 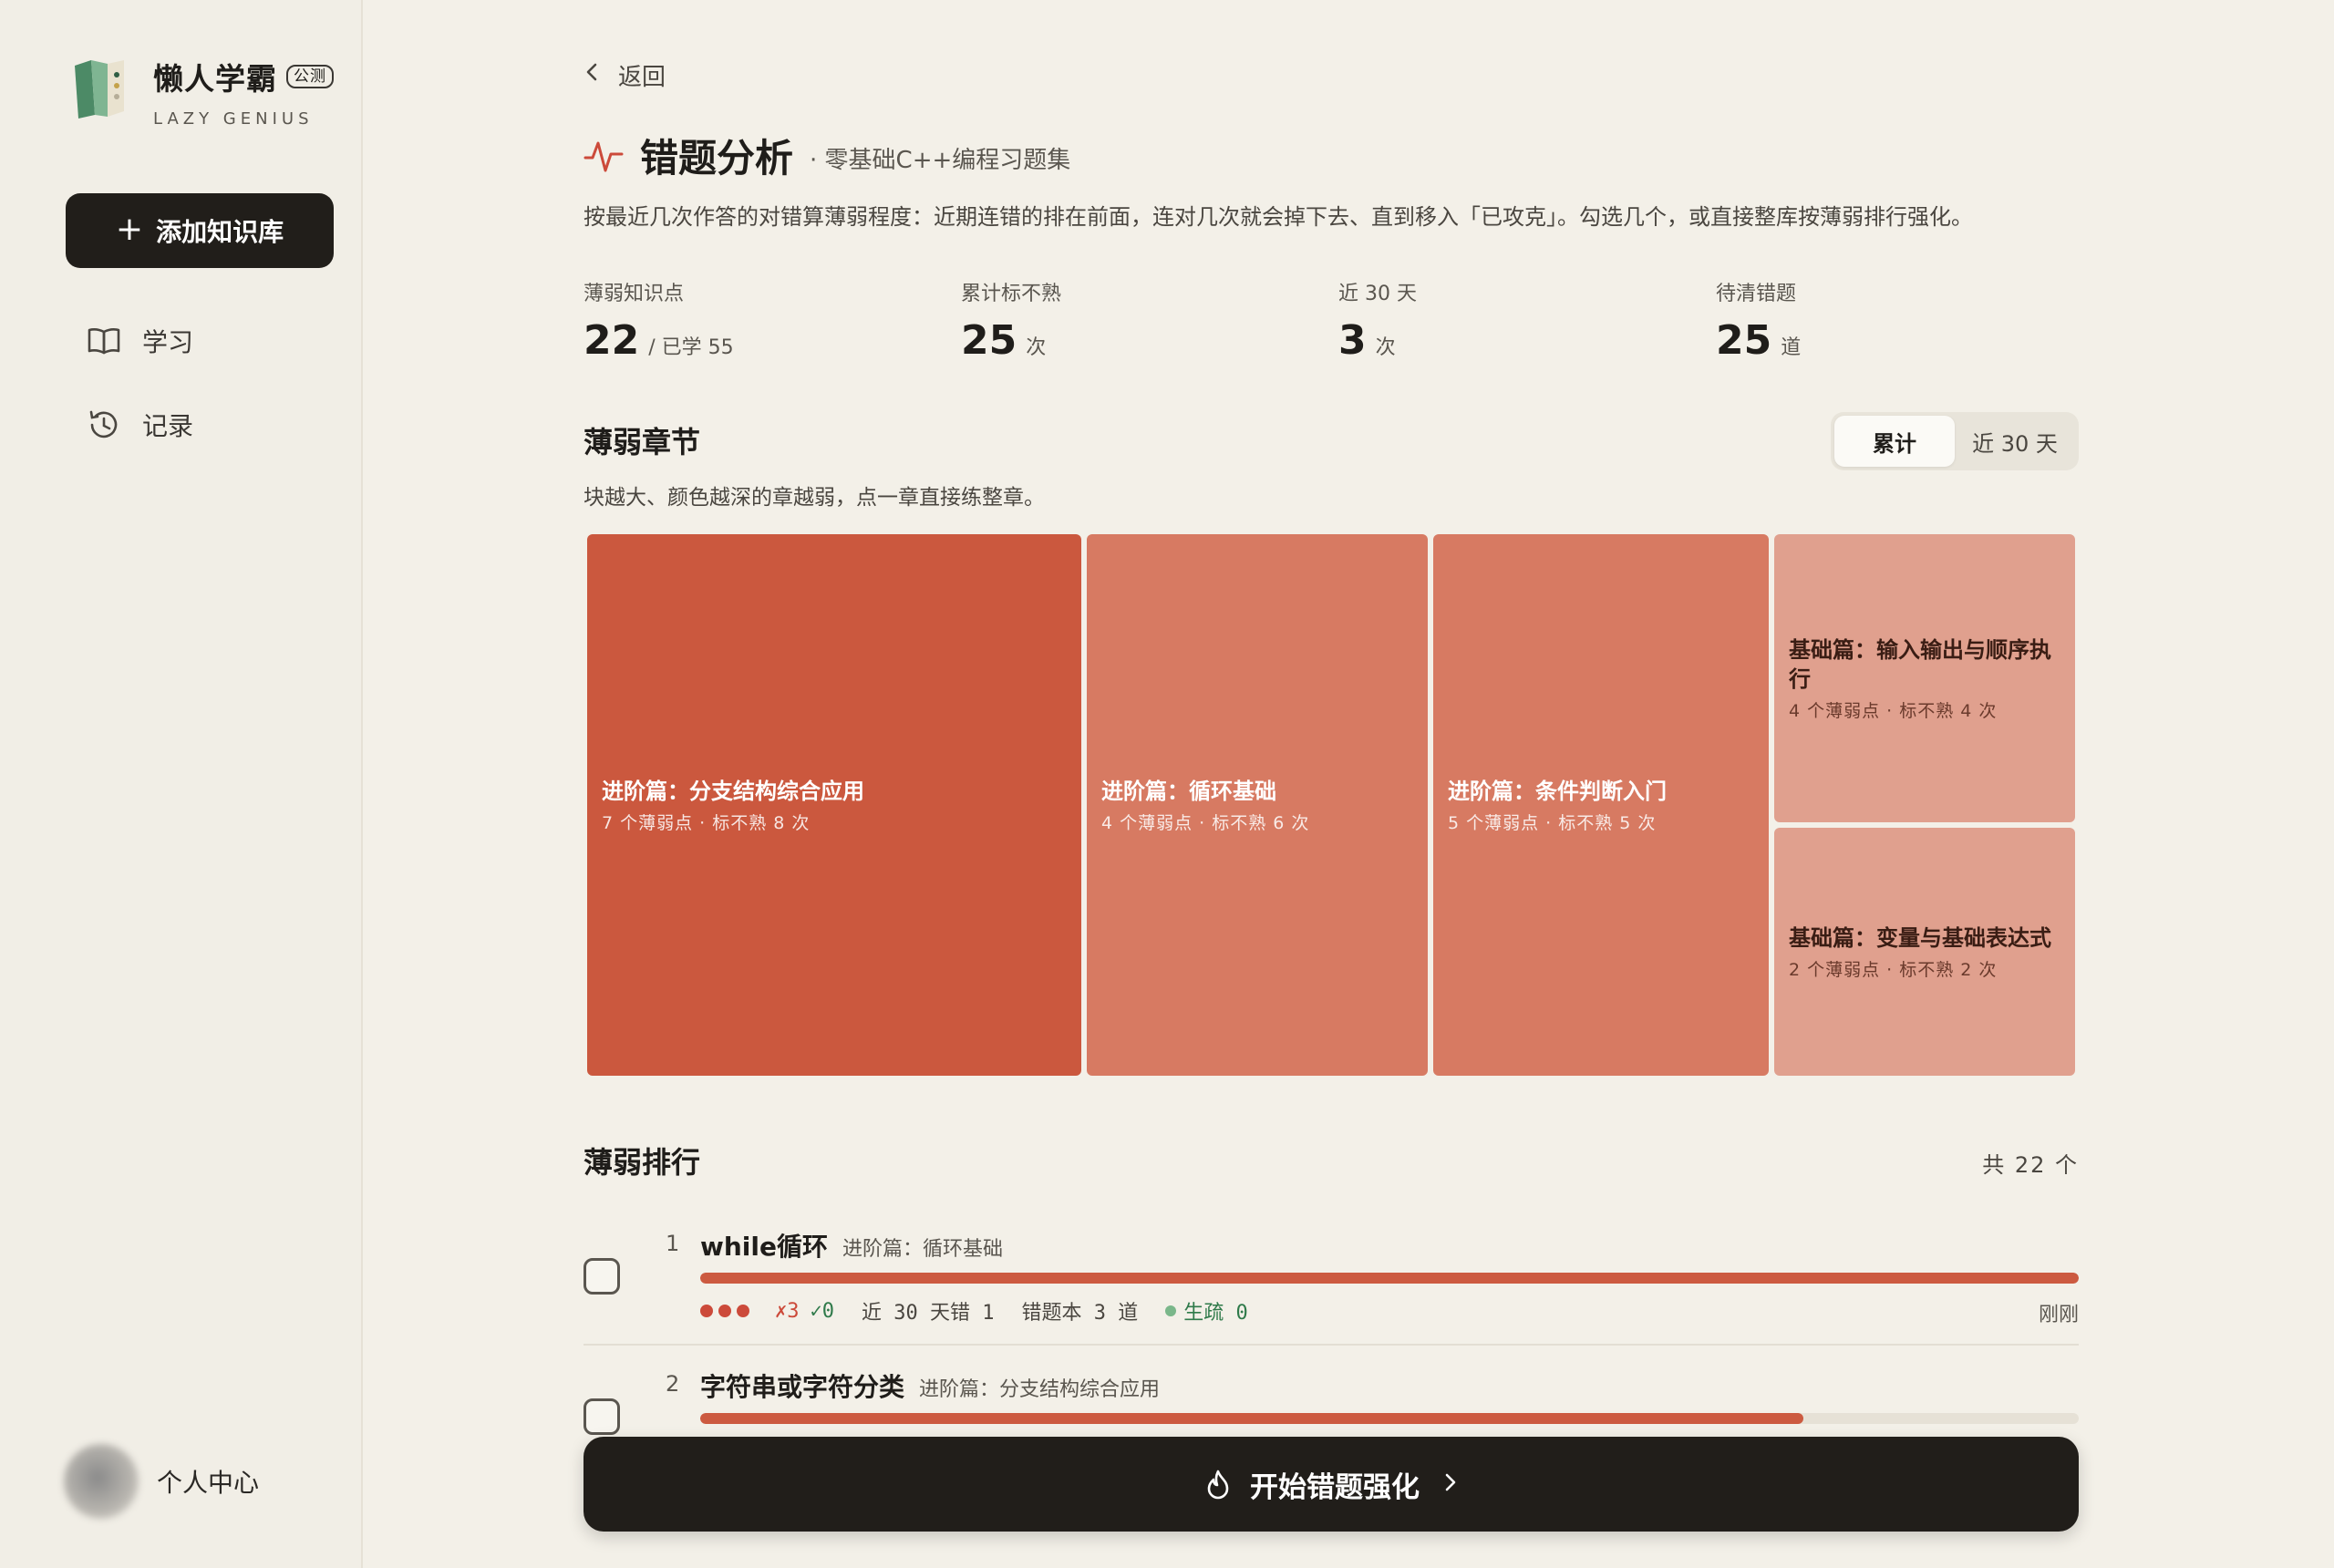 What do you see at coordinates (834, 805) in the screenshot?
I see `chapter-tile: 进阶篇：分支结构综合应用 7 个薄弱点 · 标不熟 8 次` at bounding box center [834, 805].